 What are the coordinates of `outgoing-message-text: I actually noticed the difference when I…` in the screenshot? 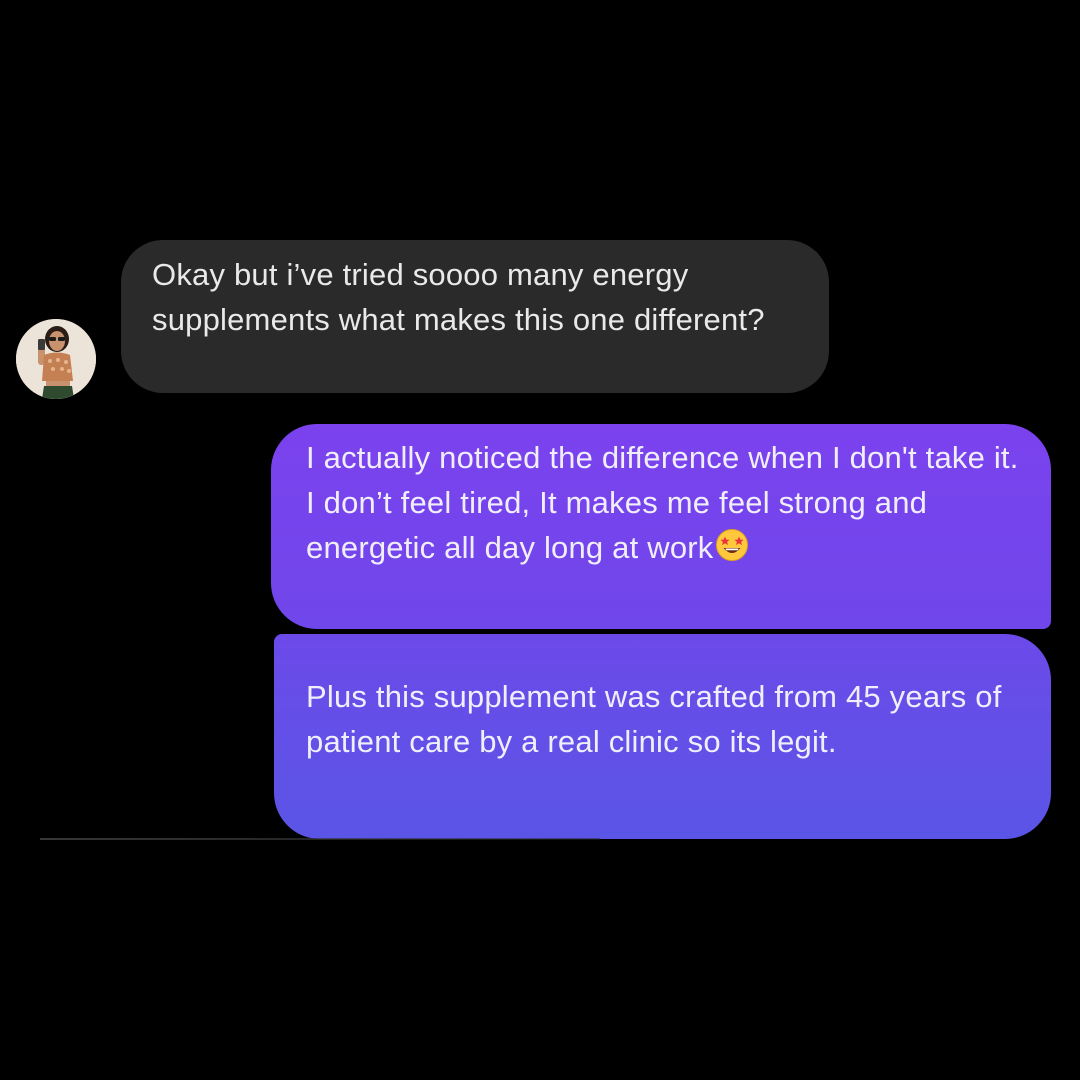 It's located at (662, 502).